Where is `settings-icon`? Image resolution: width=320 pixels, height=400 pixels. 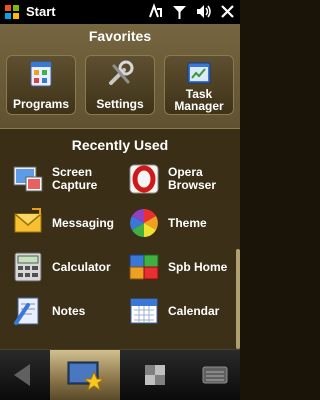
settings-icon is located at coordinates (121, 72).